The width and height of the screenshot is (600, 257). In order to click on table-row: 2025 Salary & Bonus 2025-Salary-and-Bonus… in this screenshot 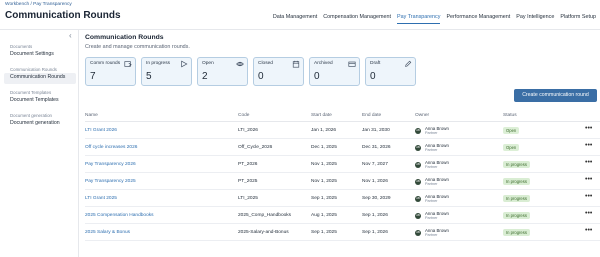, I will do `click(342, 232)`.